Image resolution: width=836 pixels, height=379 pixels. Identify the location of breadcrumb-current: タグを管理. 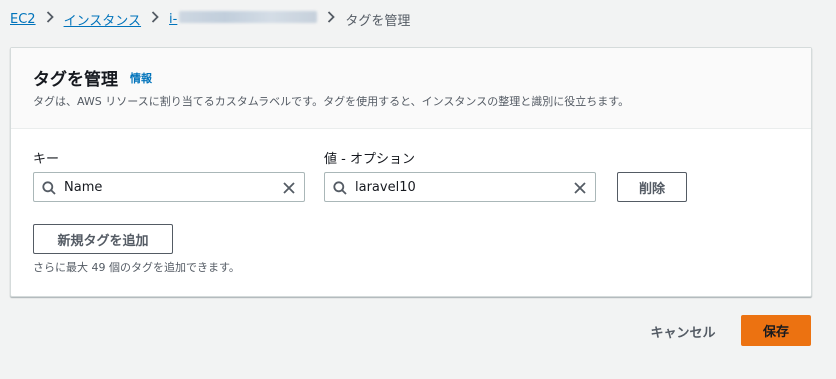
(378, 21).